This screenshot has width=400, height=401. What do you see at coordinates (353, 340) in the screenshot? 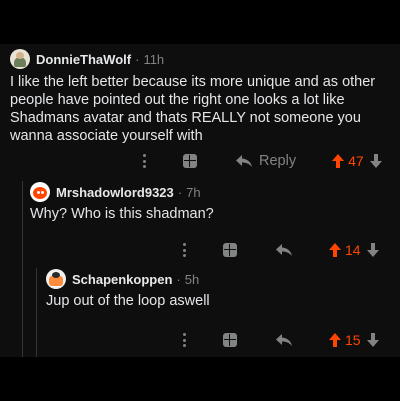
I see `vote-score: 15` at bounding box center [353, 340].